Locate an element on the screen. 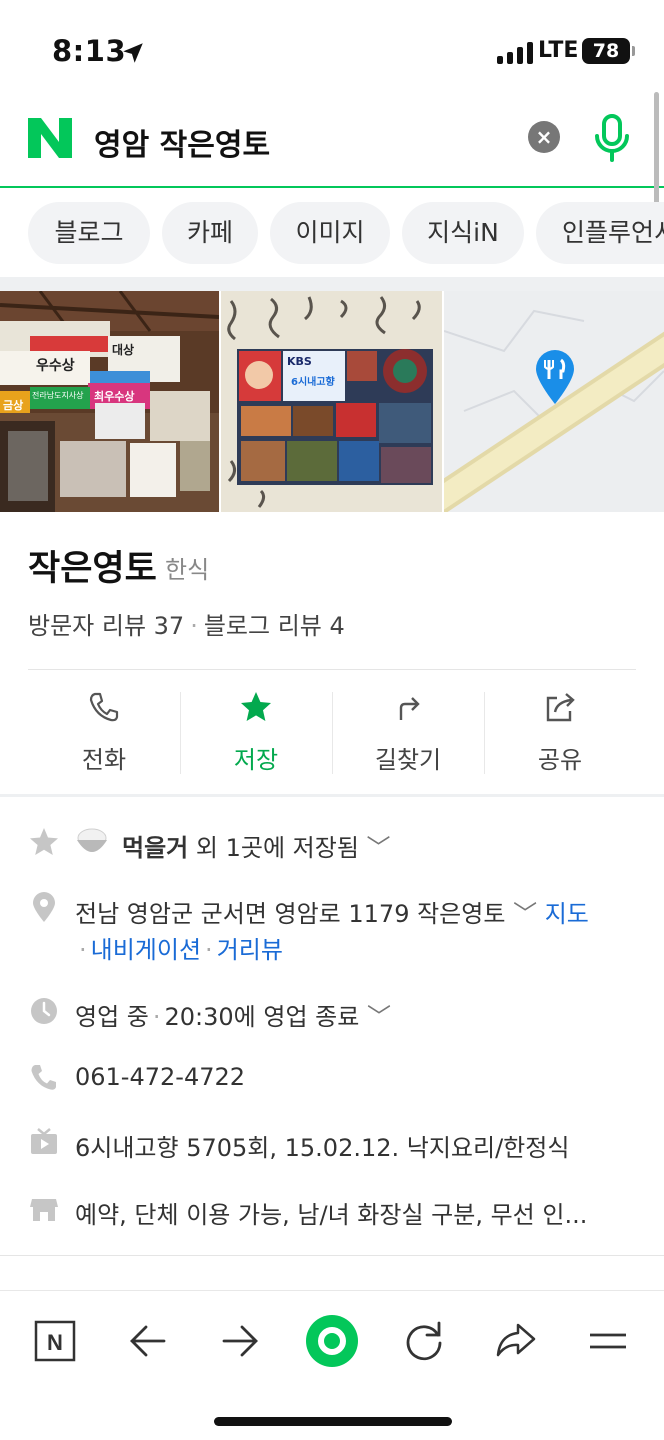 The width and height of the screenshot is (664, 1440). clear-search-button: × is located at coordinates (544, 137).